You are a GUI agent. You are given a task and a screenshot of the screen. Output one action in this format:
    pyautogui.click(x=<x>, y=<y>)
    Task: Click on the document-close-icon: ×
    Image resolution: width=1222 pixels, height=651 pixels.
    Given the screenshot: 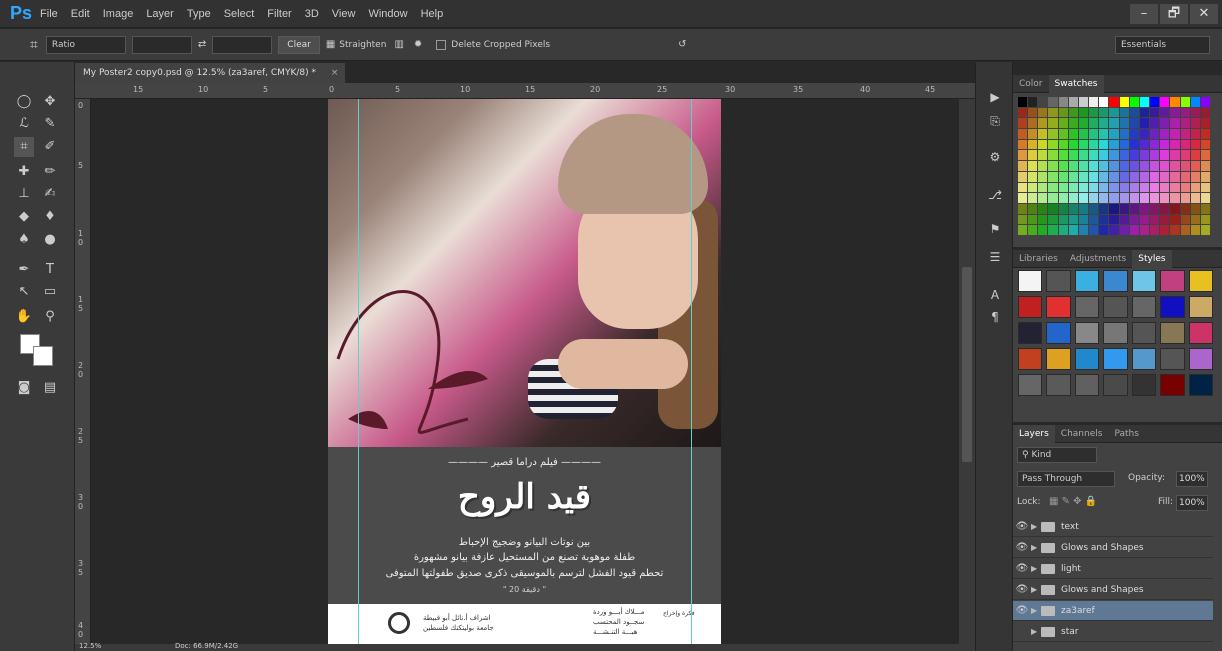 What is the action you would take?
    pyautogui.click(x=335, y=73)
    